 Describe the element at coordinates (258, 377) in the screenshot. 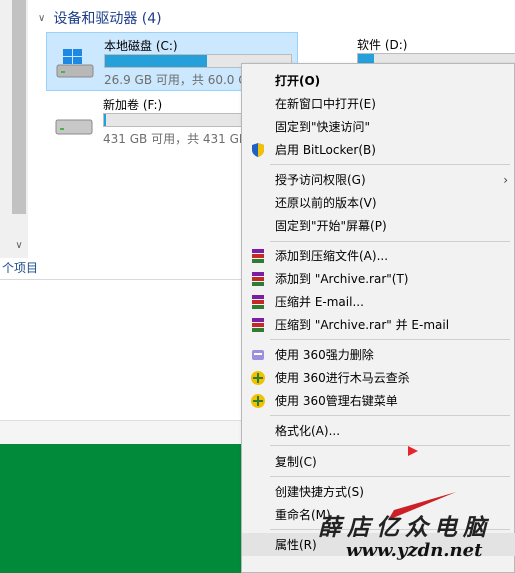

I see `360-scan-icon` at that location.